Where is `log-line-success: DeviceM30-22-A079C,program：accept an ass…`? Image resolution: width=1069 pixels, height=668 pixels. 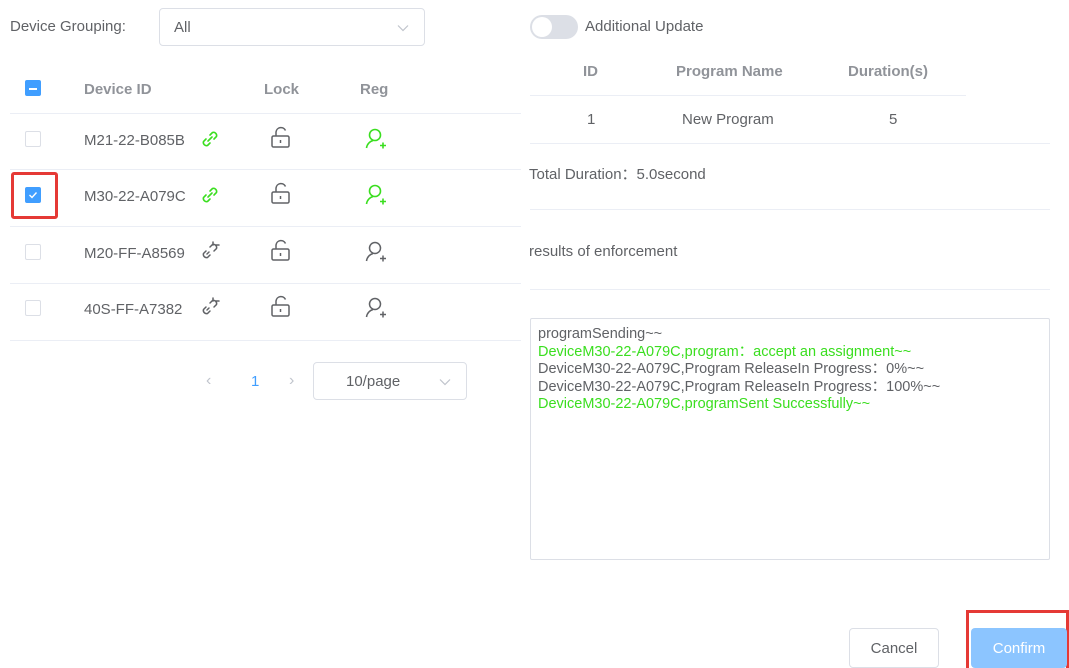 log-line-success: DeviceM30-22-A079C,program：accept an ass… is located at coordinates (725, 351).